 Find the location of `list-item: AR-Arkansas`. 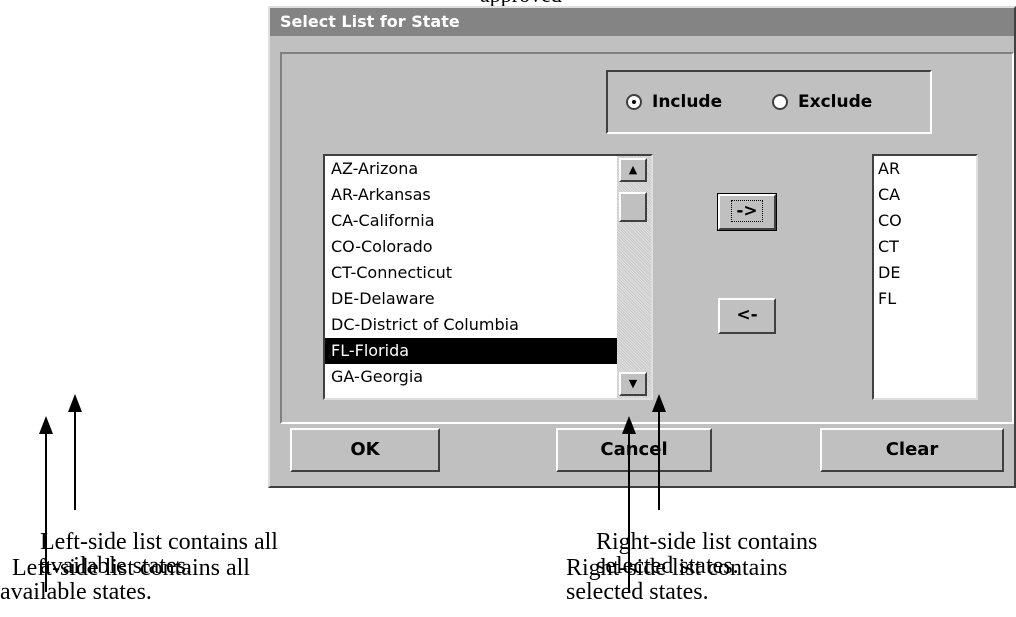

list-item: AR-Arkansas is located at coordinates (471, 195).